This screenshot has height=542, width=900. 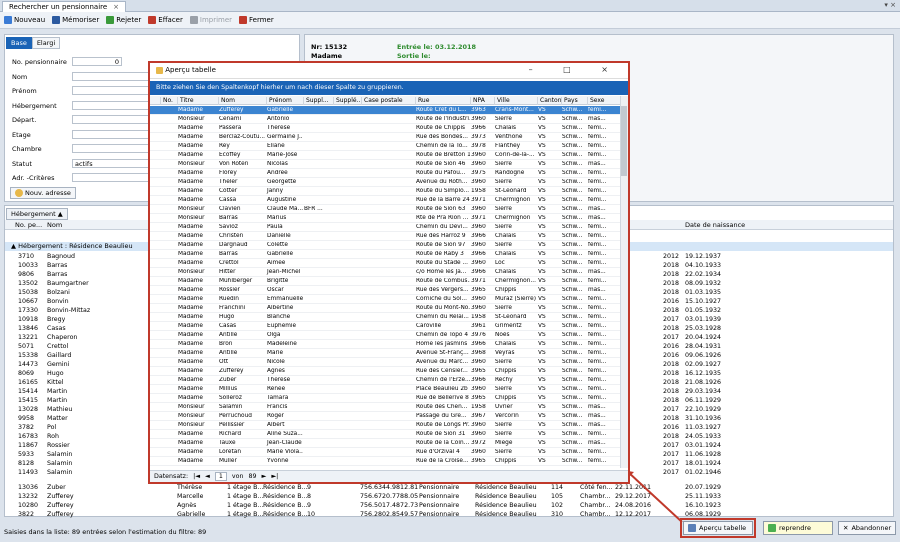 I want to click on dialog-cell: Paula, so click(x=275, y=227).